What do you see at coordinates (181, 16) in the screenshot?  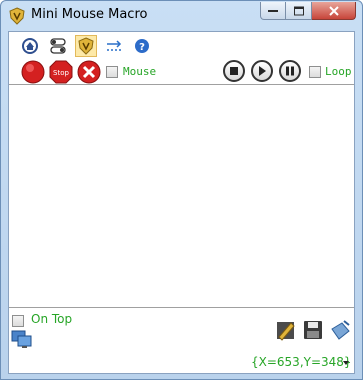 I see `title-bar: Mini Mouse Macro` at bounding box center [181, 16].